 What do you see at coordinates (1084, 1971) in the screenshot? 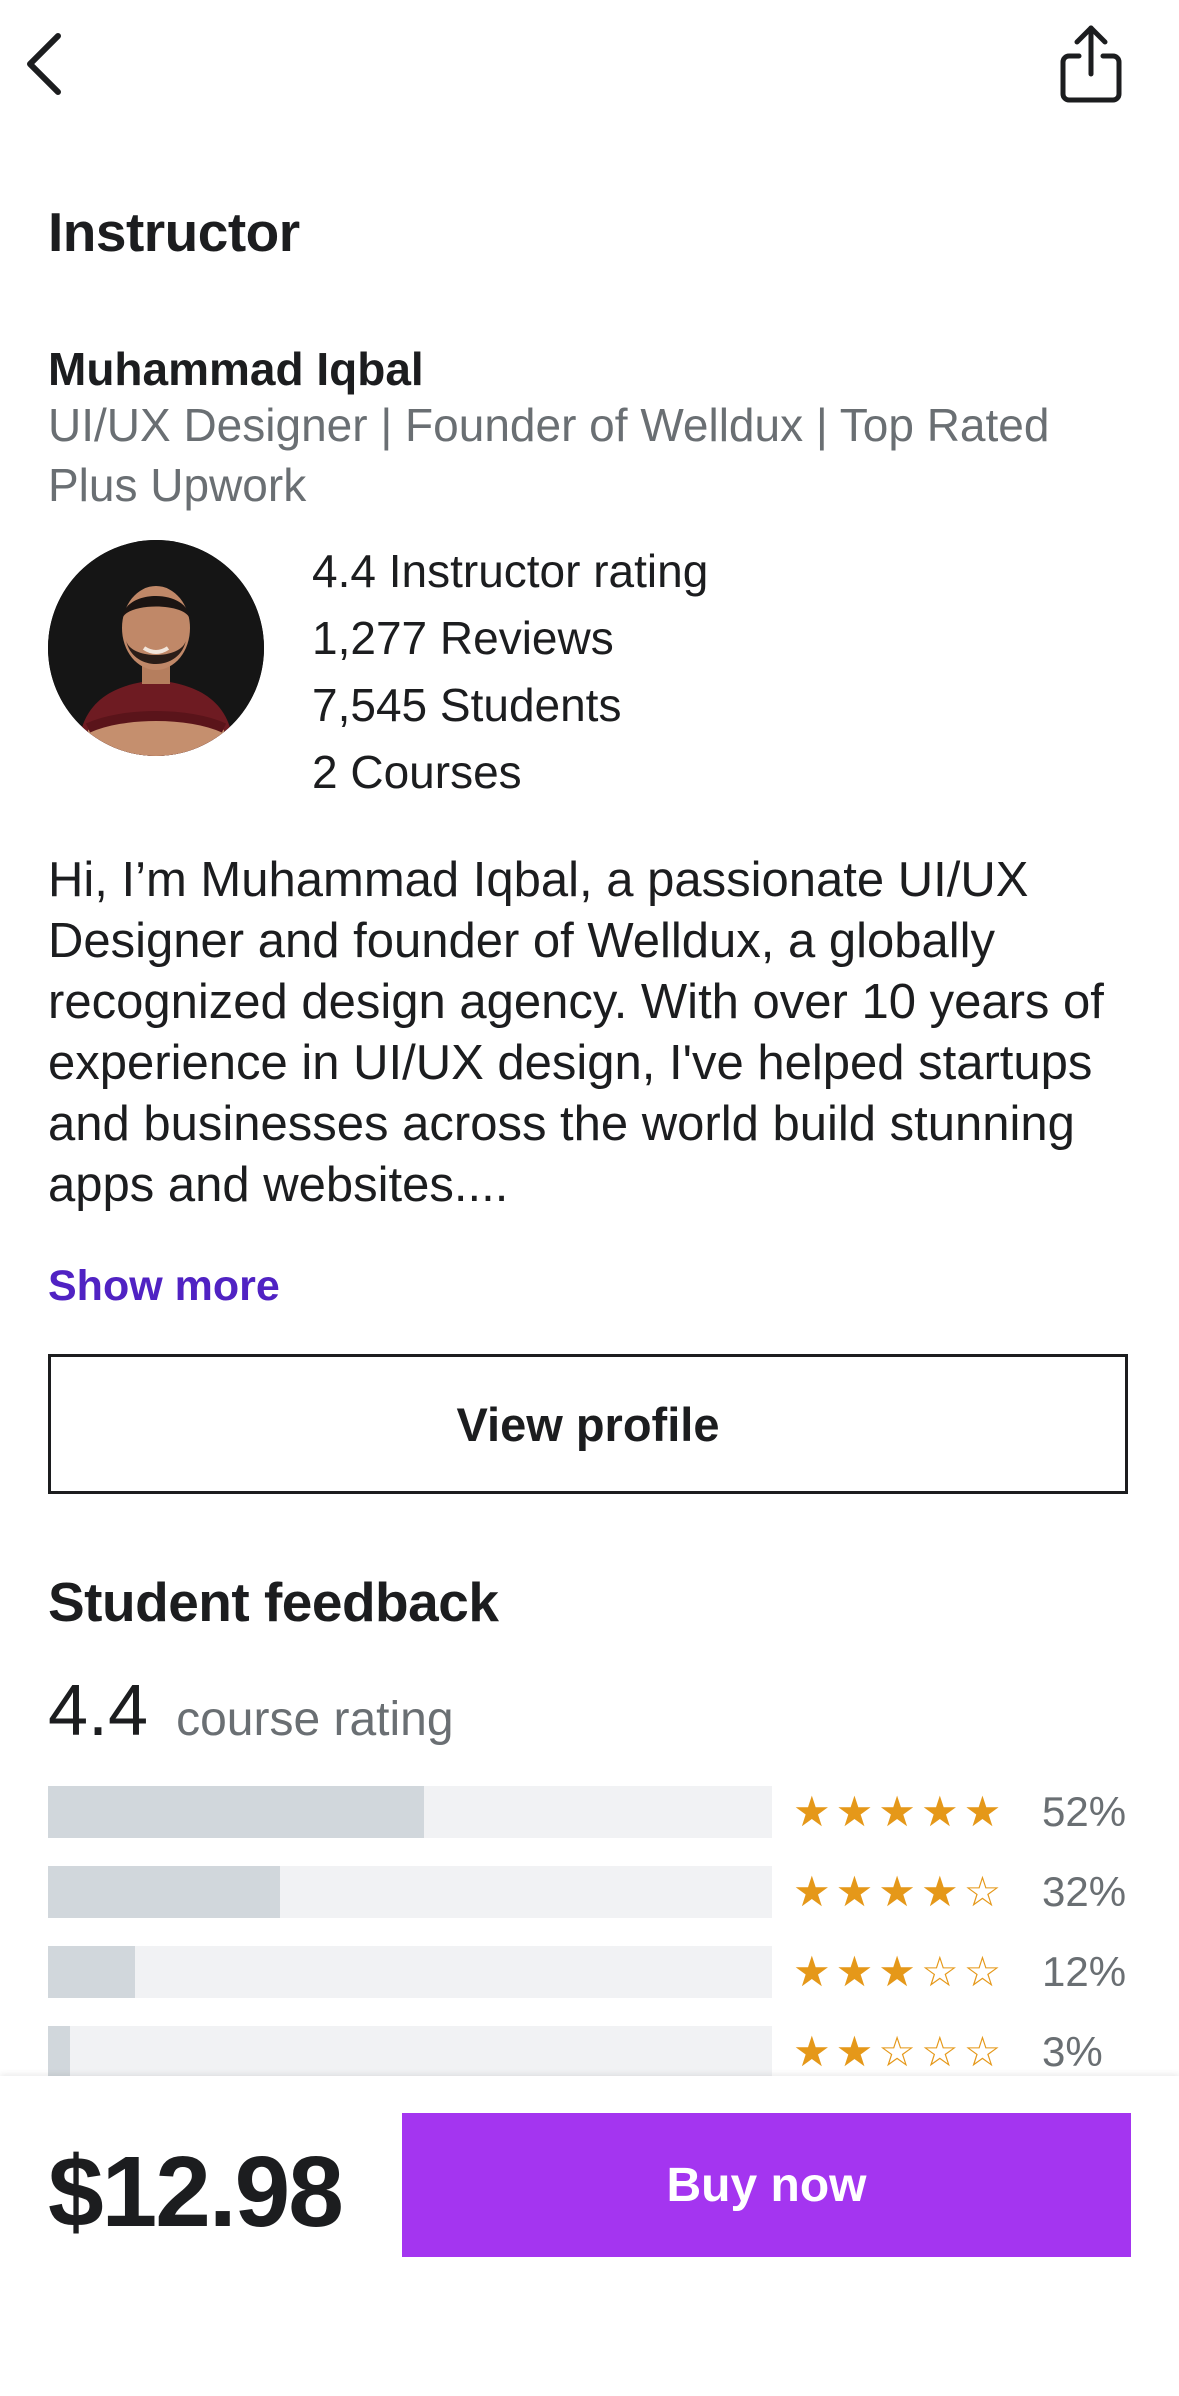
I see `rating-percent: 12%` at bounding box center [1084, 1971].